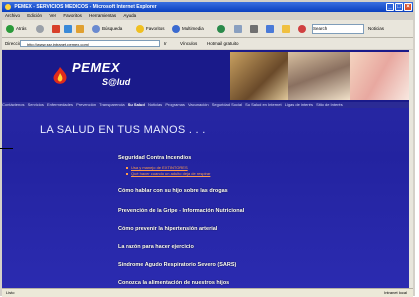 Image resolution: width=419 pixels, height=297 pixels. I want to click on nav-item: Su Salud en Internet, so click(263, 104).